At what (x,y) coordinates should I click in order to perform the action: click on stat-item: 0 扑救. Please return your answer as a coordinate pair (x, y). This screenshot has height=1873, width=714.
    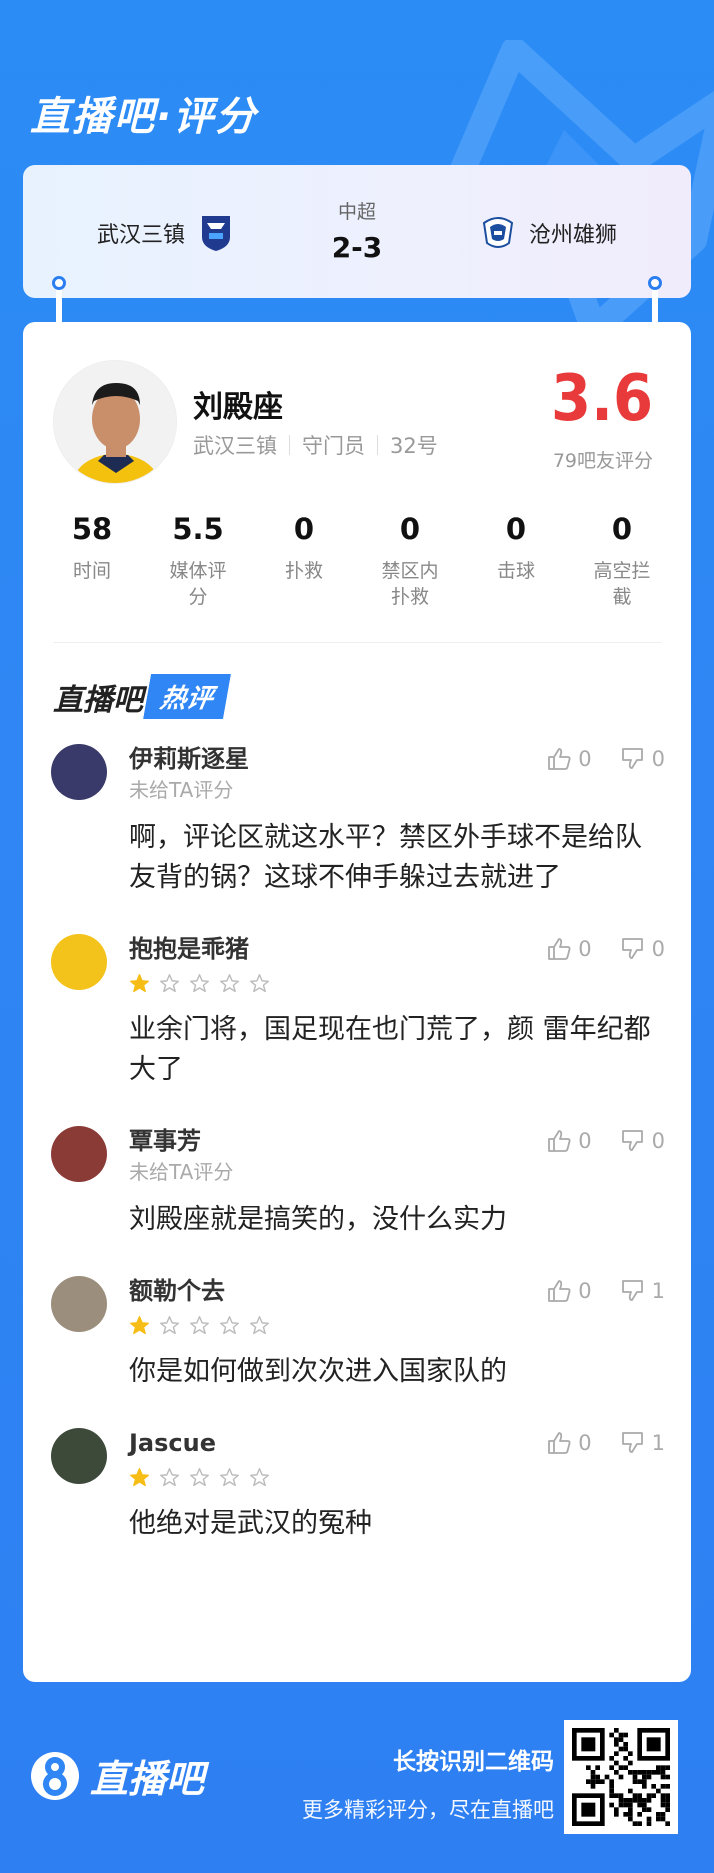
    Looking at the image, I should click on (304, 561).